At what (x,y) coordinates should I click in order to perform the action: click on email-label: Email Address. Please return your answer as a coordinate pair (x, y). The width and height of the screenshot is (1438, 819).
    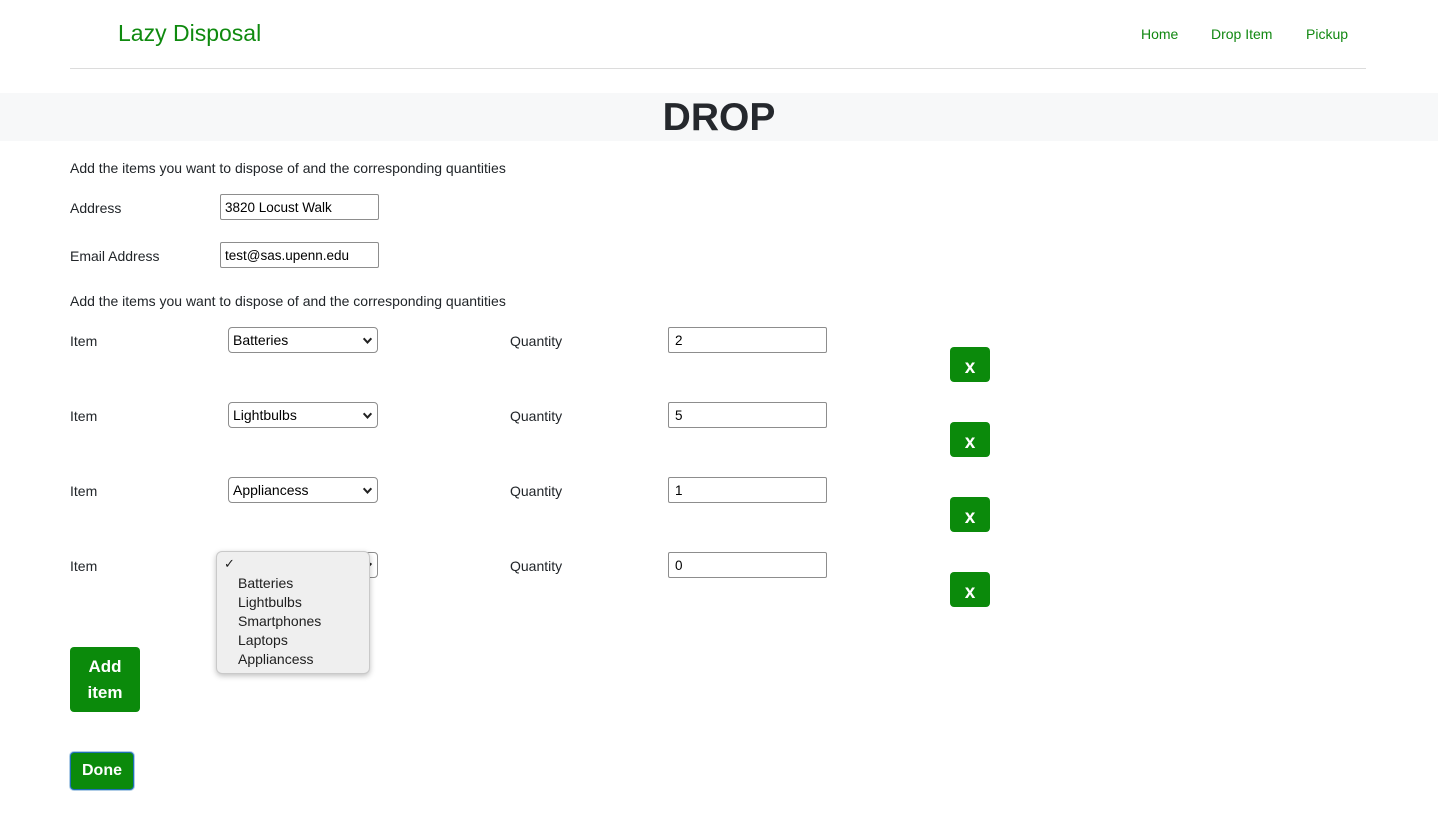
    Looking at the image, I should click on (115, 256).